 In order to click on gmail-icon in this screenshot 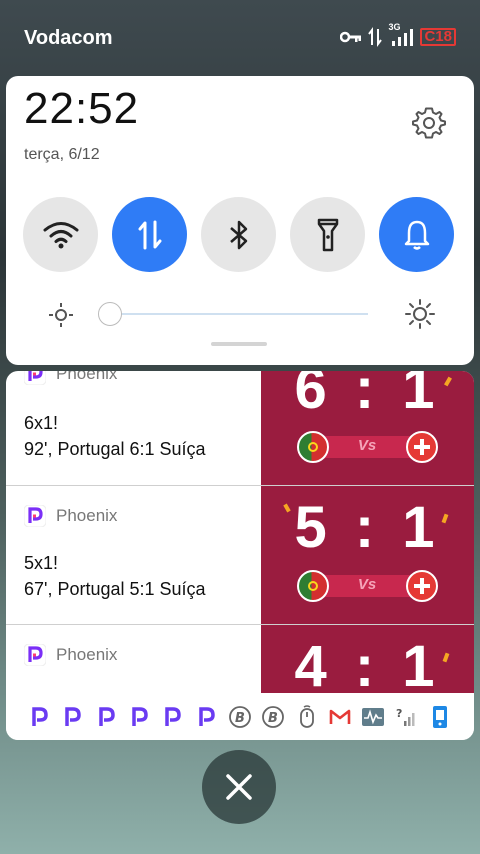, I will do `click(340, 717)`.